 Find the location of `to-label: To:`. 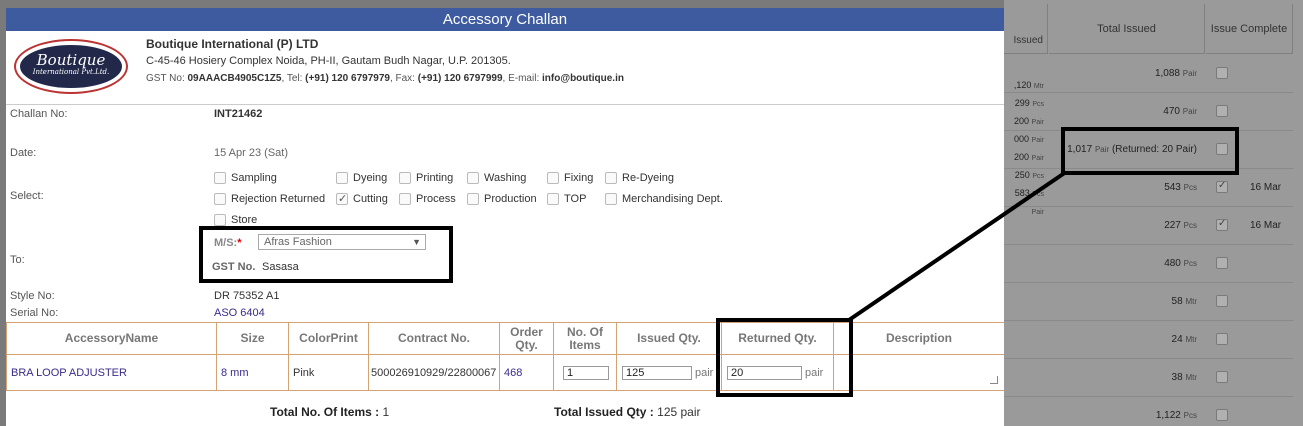

to-label: To: is located at coordinates (17, 260).